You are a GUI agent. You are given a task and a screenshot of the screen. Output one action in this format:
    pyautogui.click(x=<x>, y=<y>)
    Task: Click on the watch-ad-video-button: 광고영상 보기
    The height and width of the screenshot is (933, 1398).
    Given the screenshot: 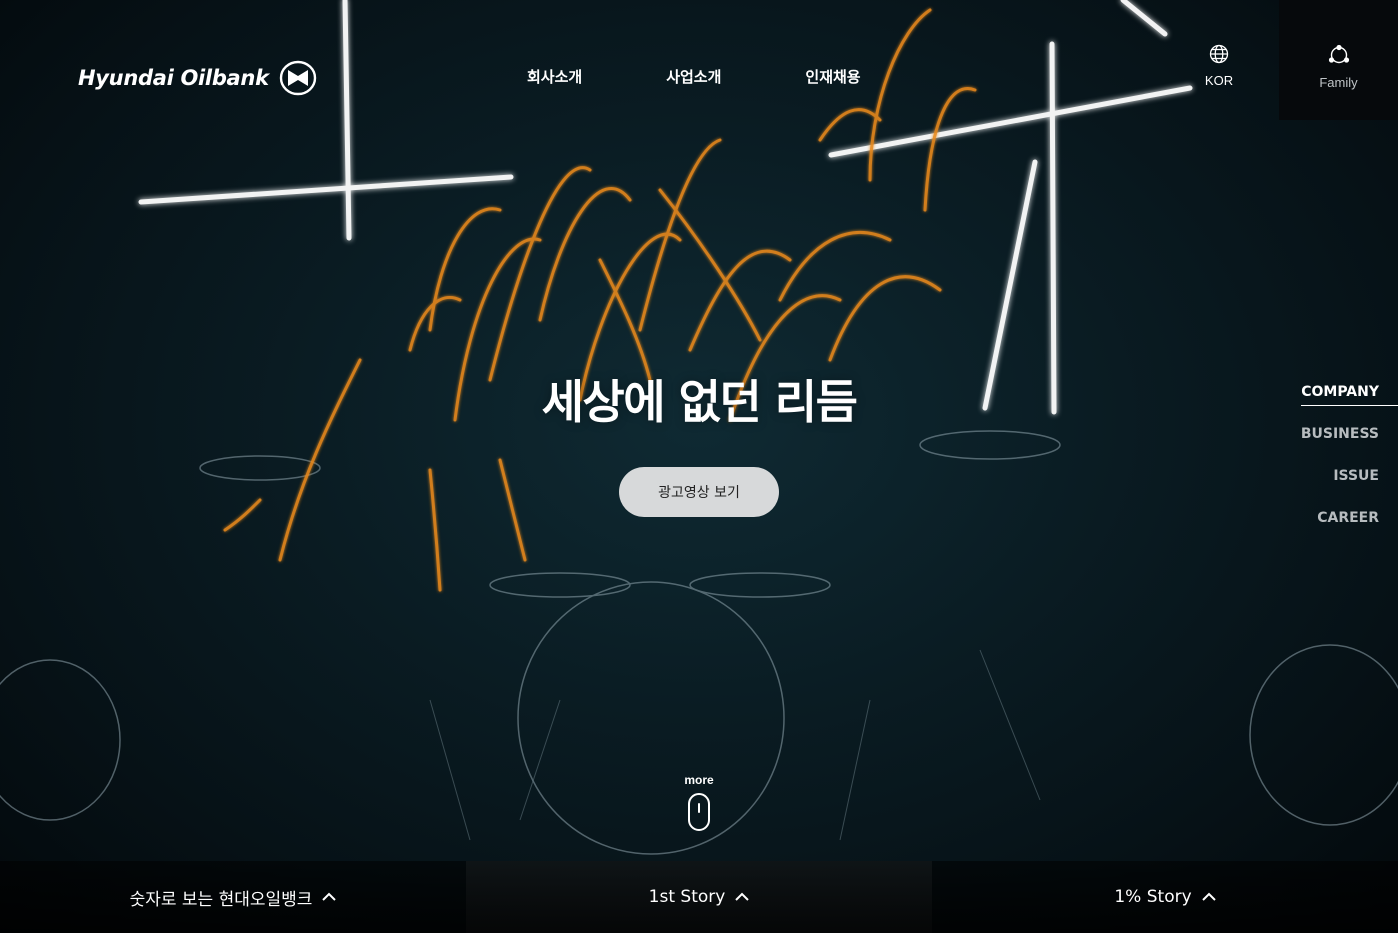 What is the action you would take?
    pyautogui.click(x=699, y=492)
    